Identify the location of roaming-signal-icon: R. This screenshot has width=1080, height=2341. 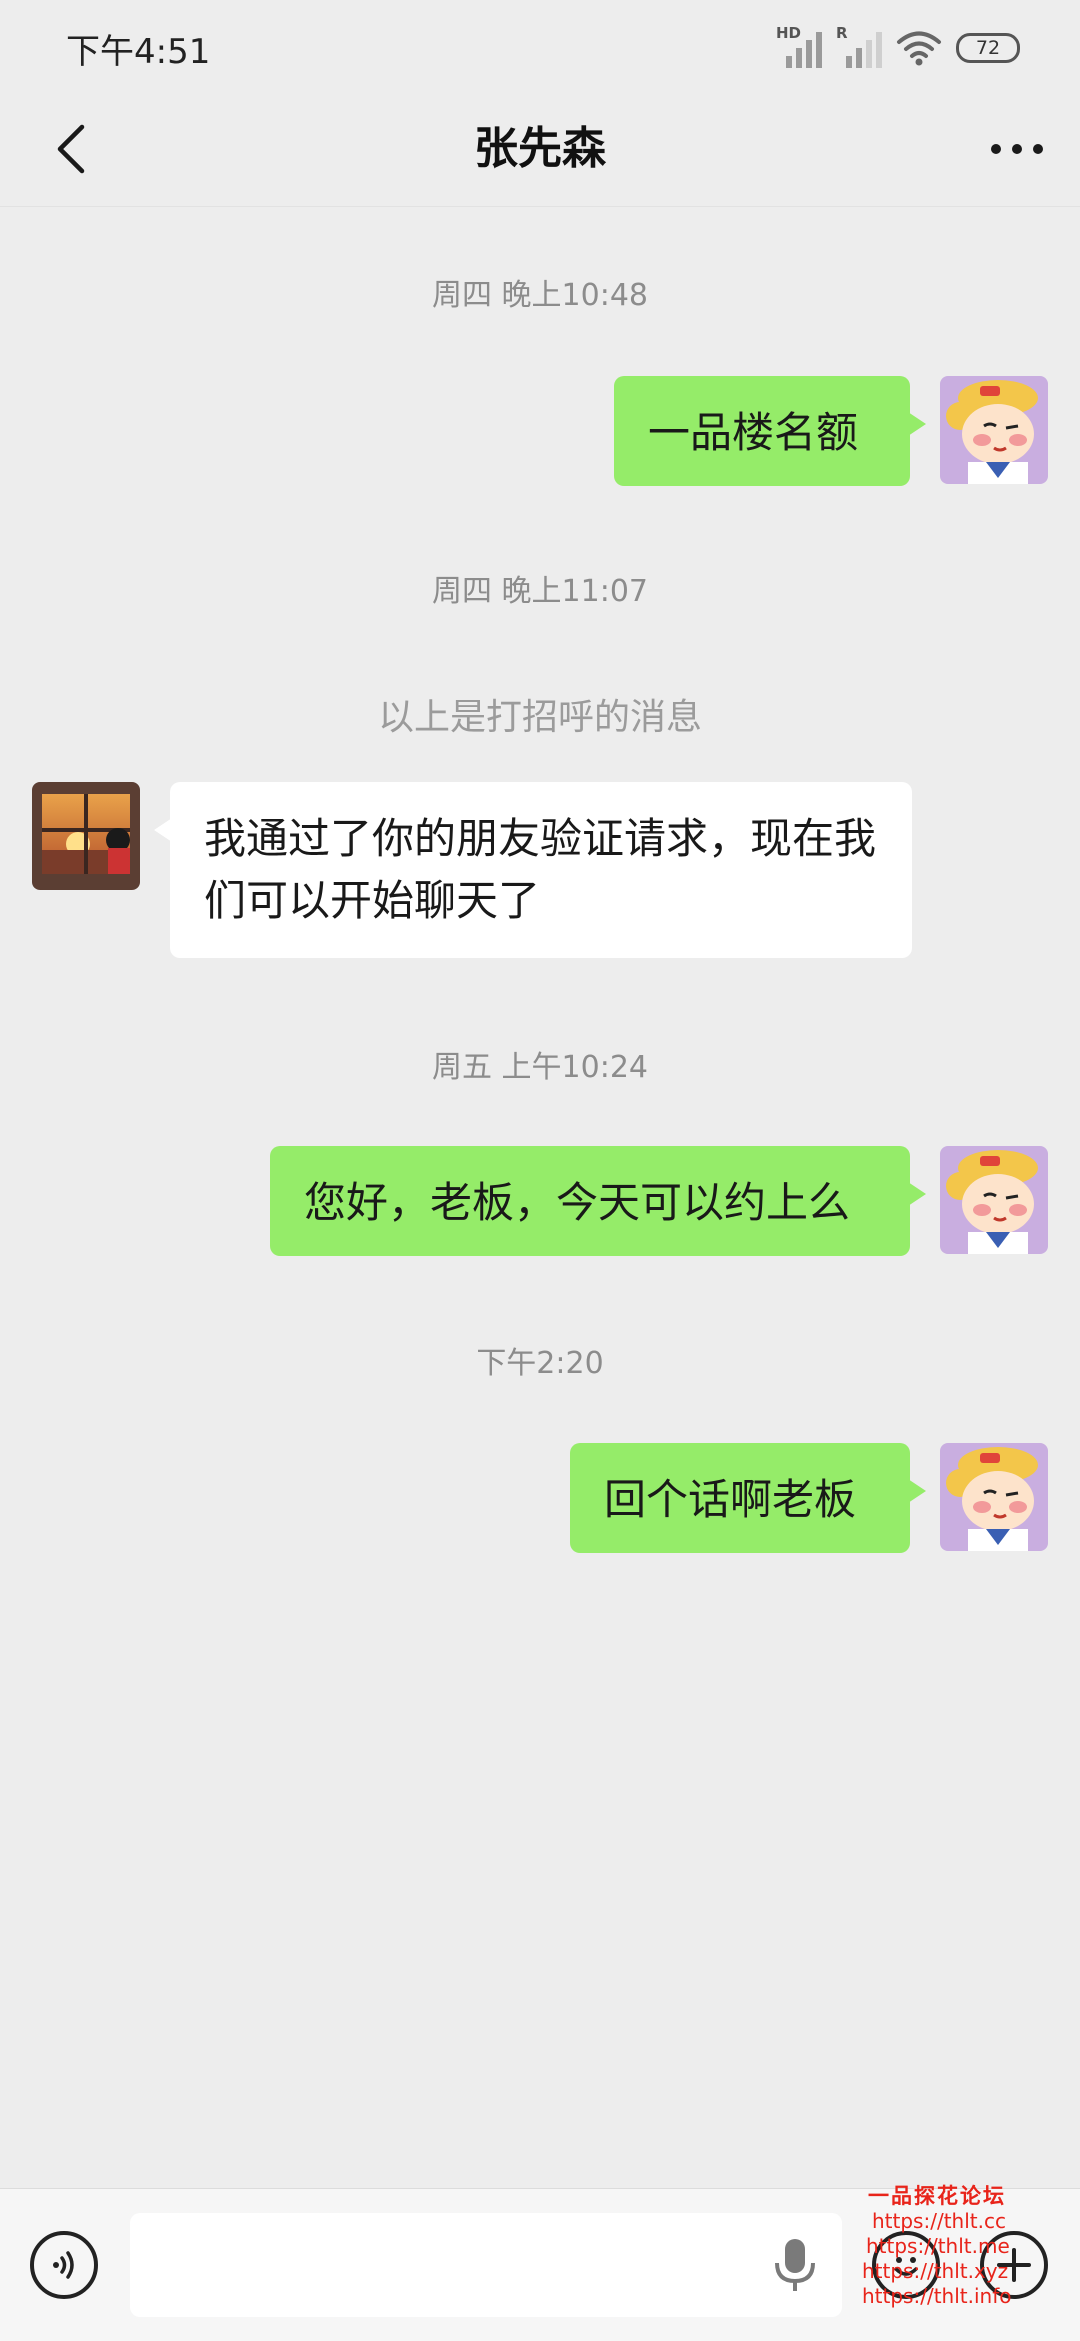
(859, 46).